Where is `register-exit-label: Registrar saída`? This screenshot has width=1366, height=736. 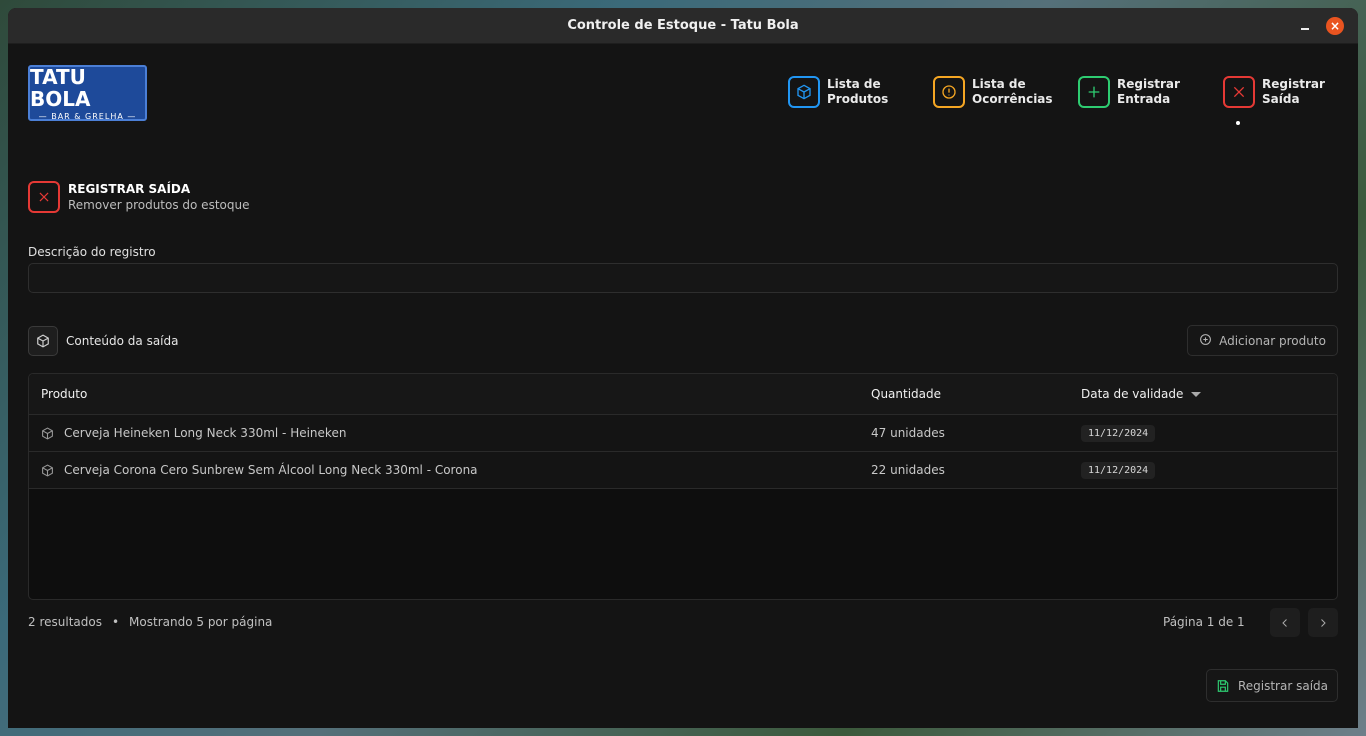
register-exit-label: Registrar saída is located at coordinates (1283, 685).